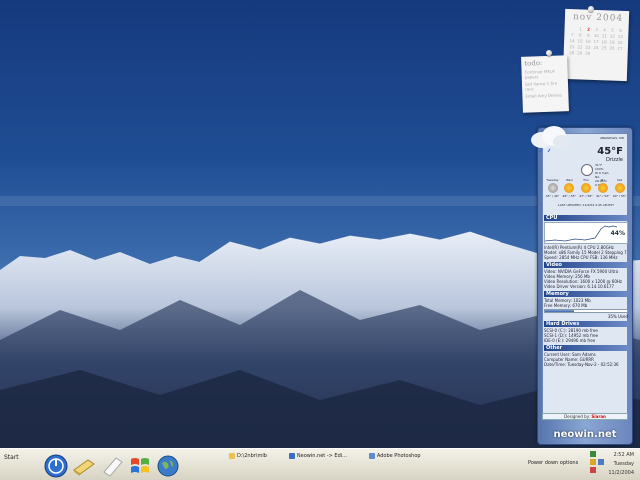 The height and width of the screenshot is (480, 640). What do you see at coordinates (588, 41) in the screenshot?
I see `calendar-day: 16` at bounding box center [588, 41].